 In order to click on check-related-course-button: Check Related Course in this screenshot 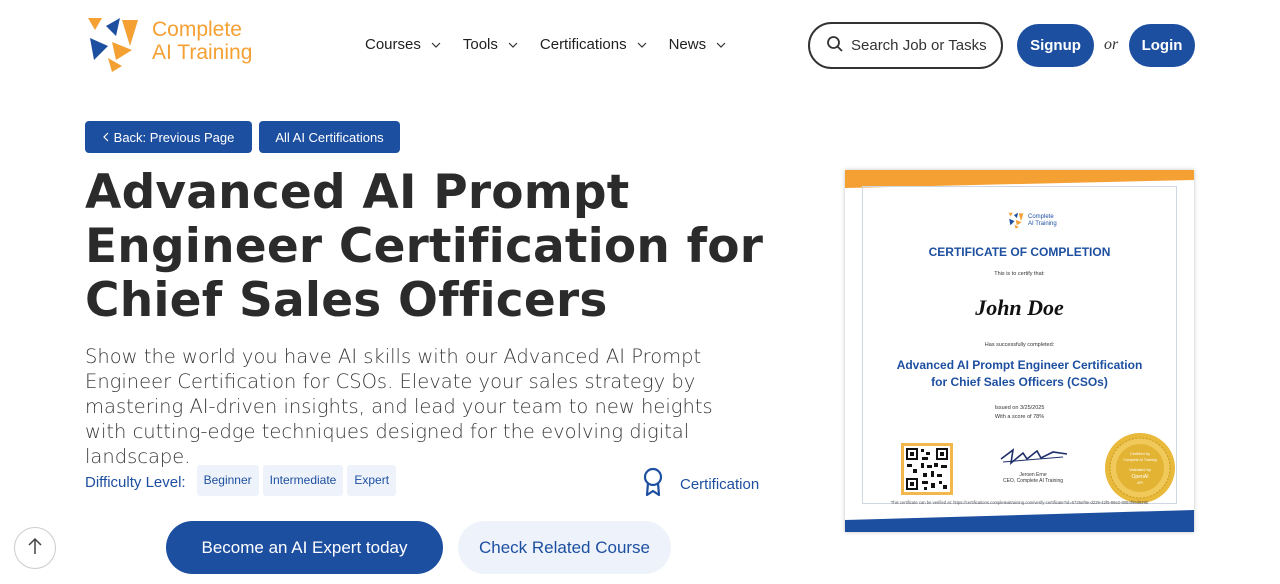, I will do `click(564, 547)`.